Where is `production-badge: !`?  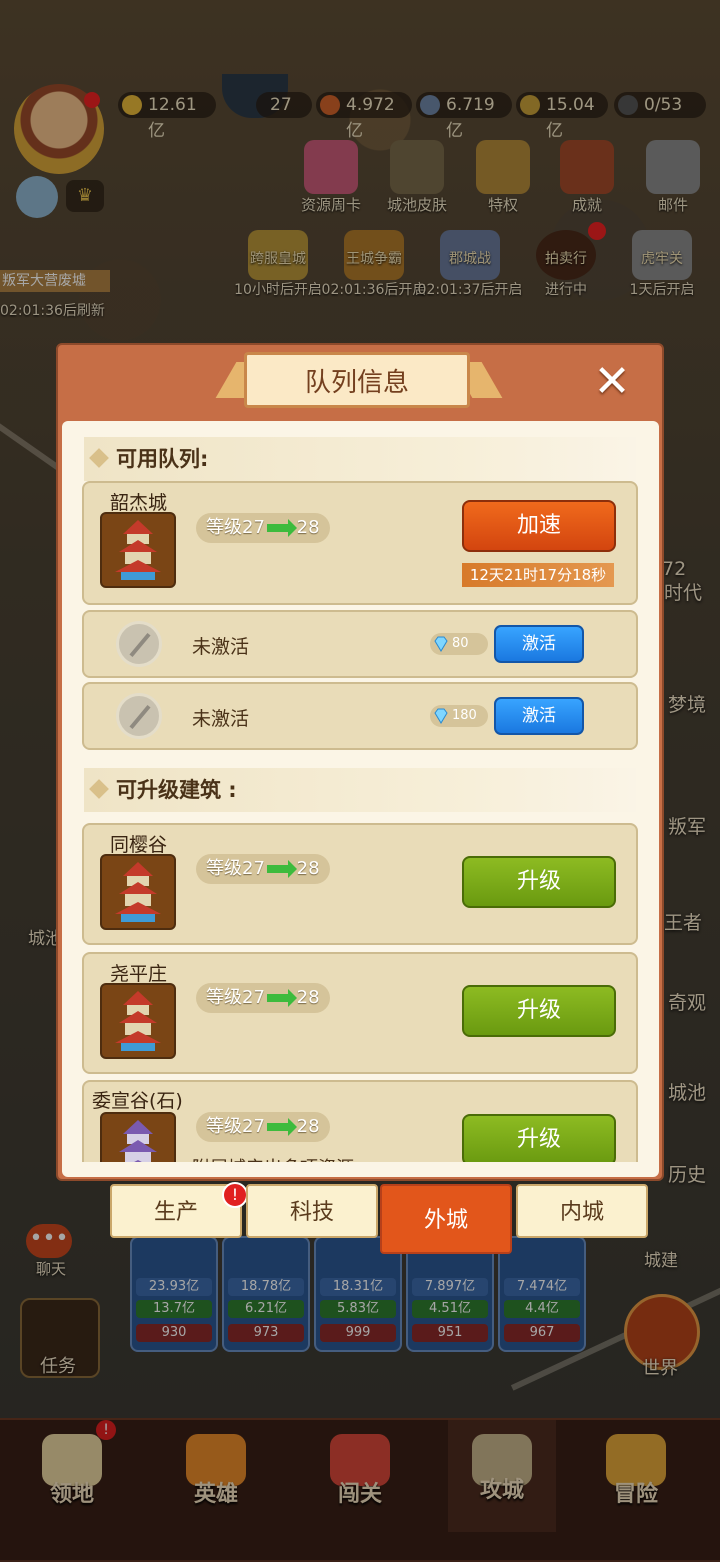
production-badge: ! is located at coordinates (235, 1195).